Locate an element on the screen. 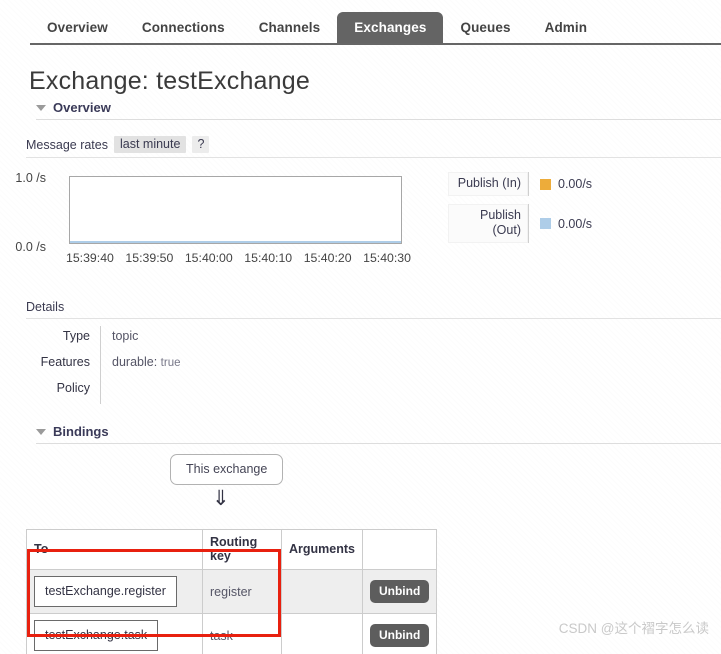  chart-plot-area is located at coordinates (235, 210).